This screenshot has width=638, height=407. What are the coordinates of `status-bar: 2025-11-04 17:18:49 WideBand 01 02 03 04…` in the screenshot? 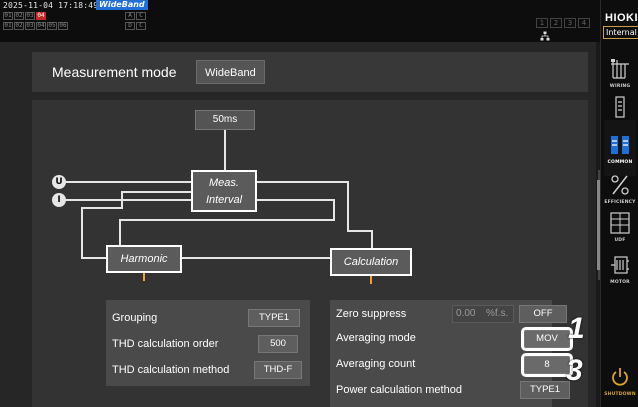 It's located at (300, 21).